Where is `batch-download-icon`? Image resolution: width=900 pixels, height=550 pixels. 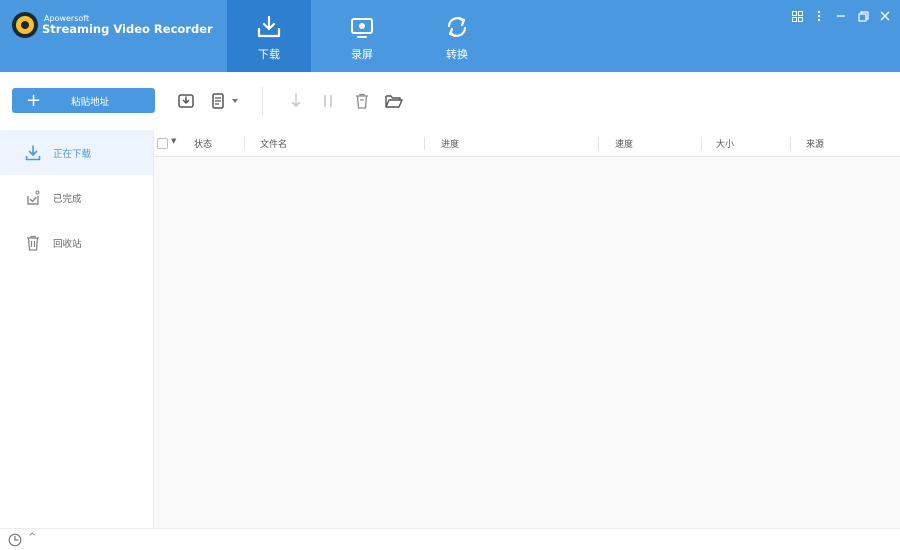
batch-download-icon is located at coordinates (218, 101).